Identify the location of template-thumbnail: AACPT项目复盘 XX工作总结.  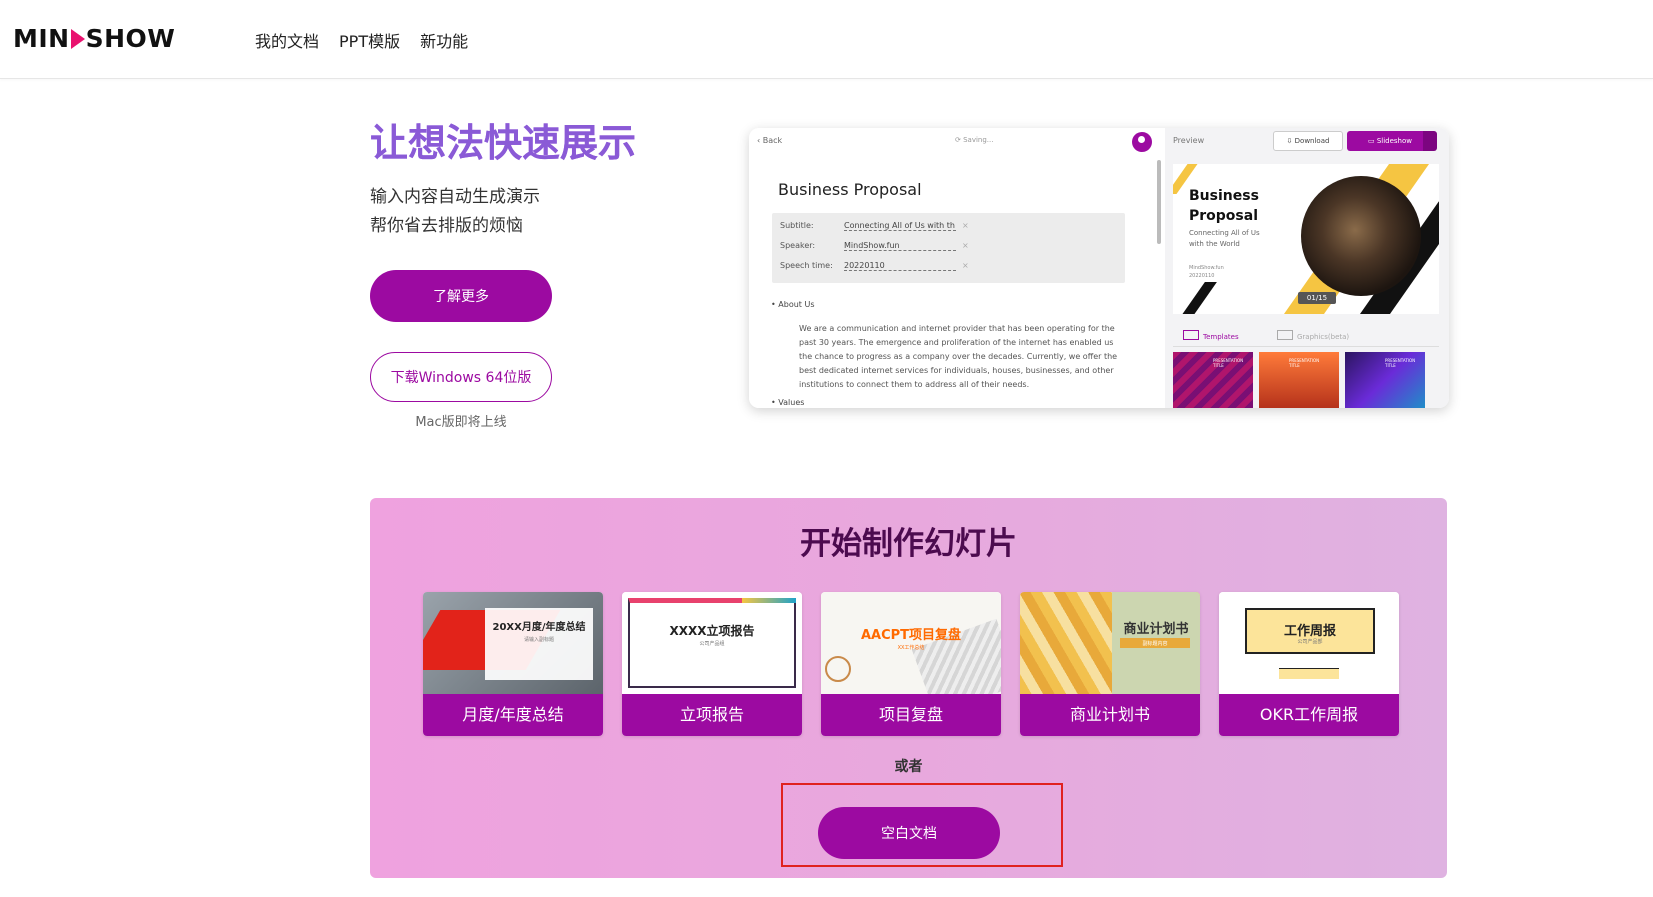
(911, 643).